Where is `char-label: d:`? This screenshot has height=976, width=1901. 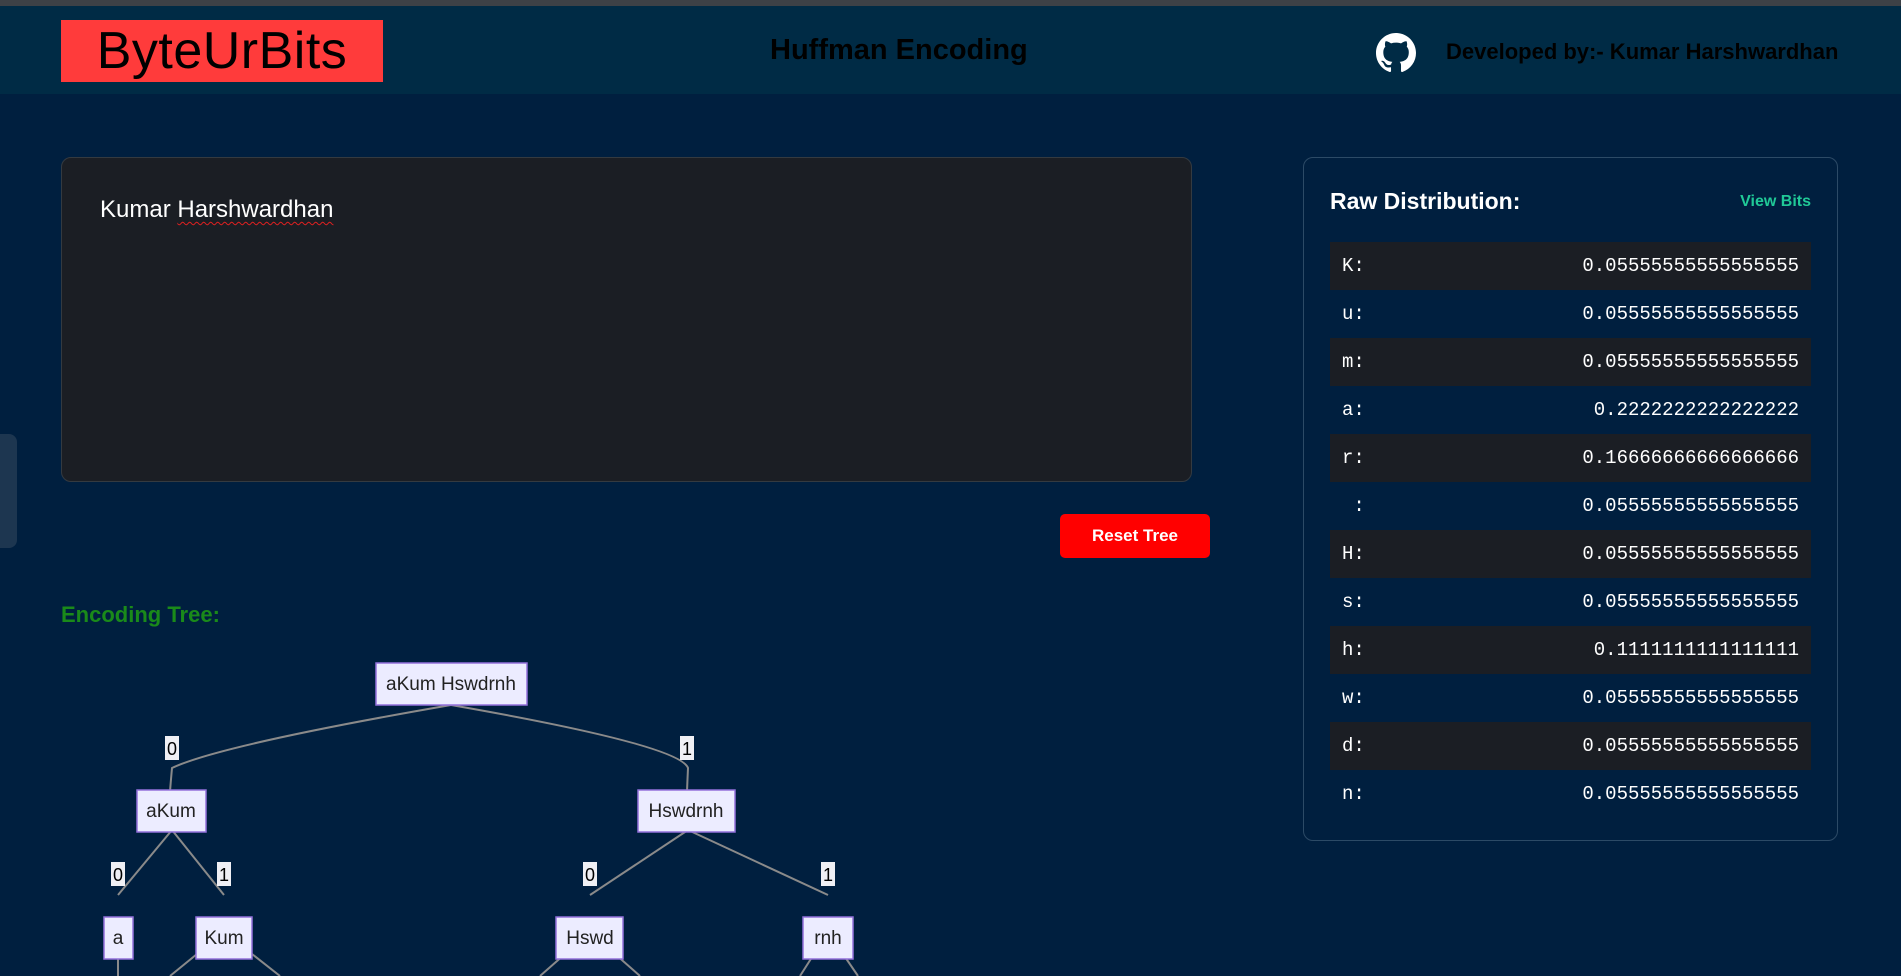 char-label: d: is located at coordinates (1353, 746).